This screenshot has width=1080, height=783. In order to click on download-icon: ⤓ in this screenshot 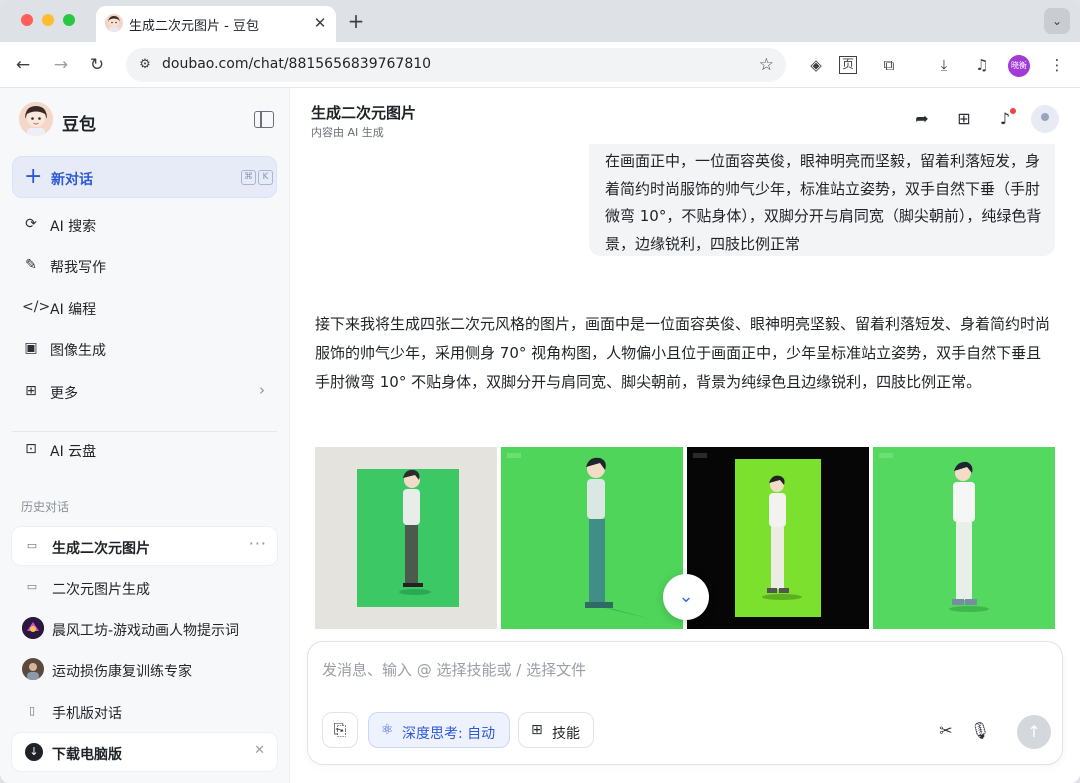, I will do `click(944, 65)`.